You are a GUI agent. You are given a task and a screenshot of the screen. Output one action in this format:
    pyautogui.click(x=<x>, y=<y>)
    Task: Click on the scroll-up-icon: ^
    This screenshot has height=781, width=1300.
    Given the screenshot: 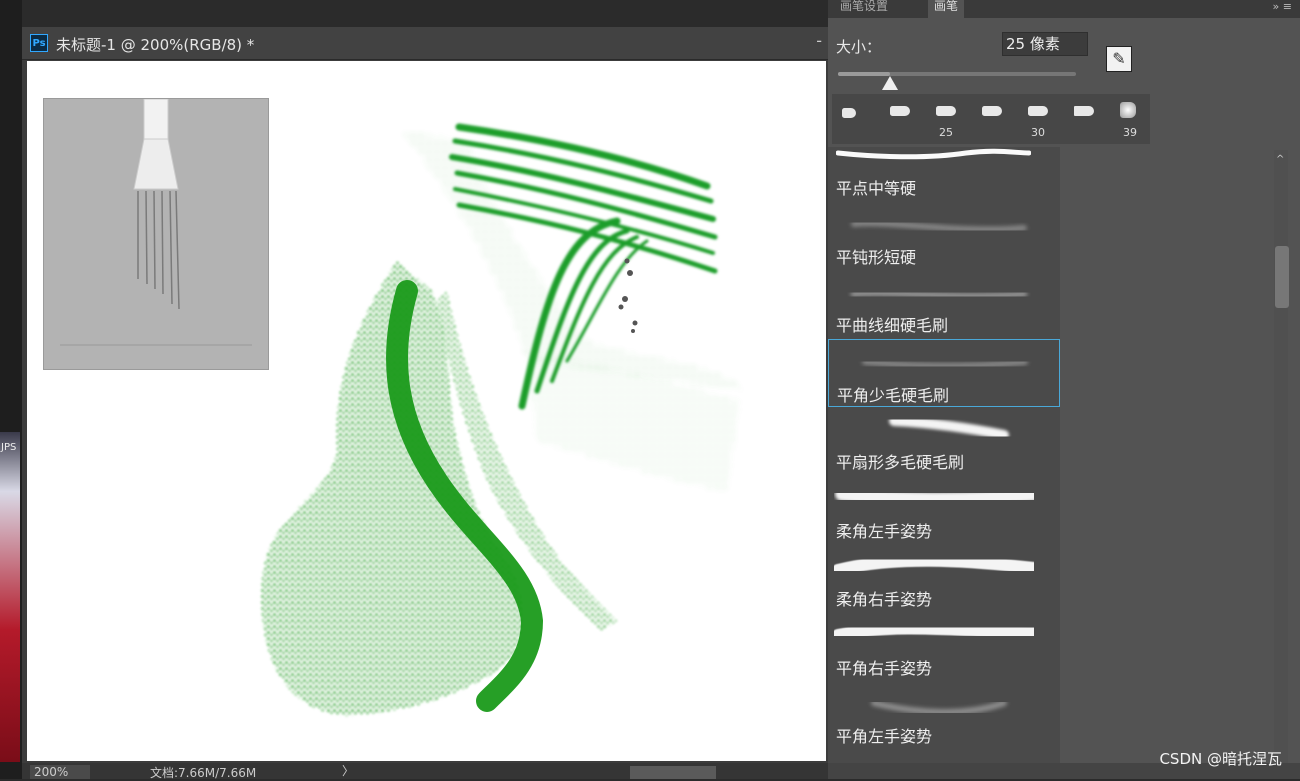 What is the action you would take?
    pyautogui.click(x=1280, y=159)
    